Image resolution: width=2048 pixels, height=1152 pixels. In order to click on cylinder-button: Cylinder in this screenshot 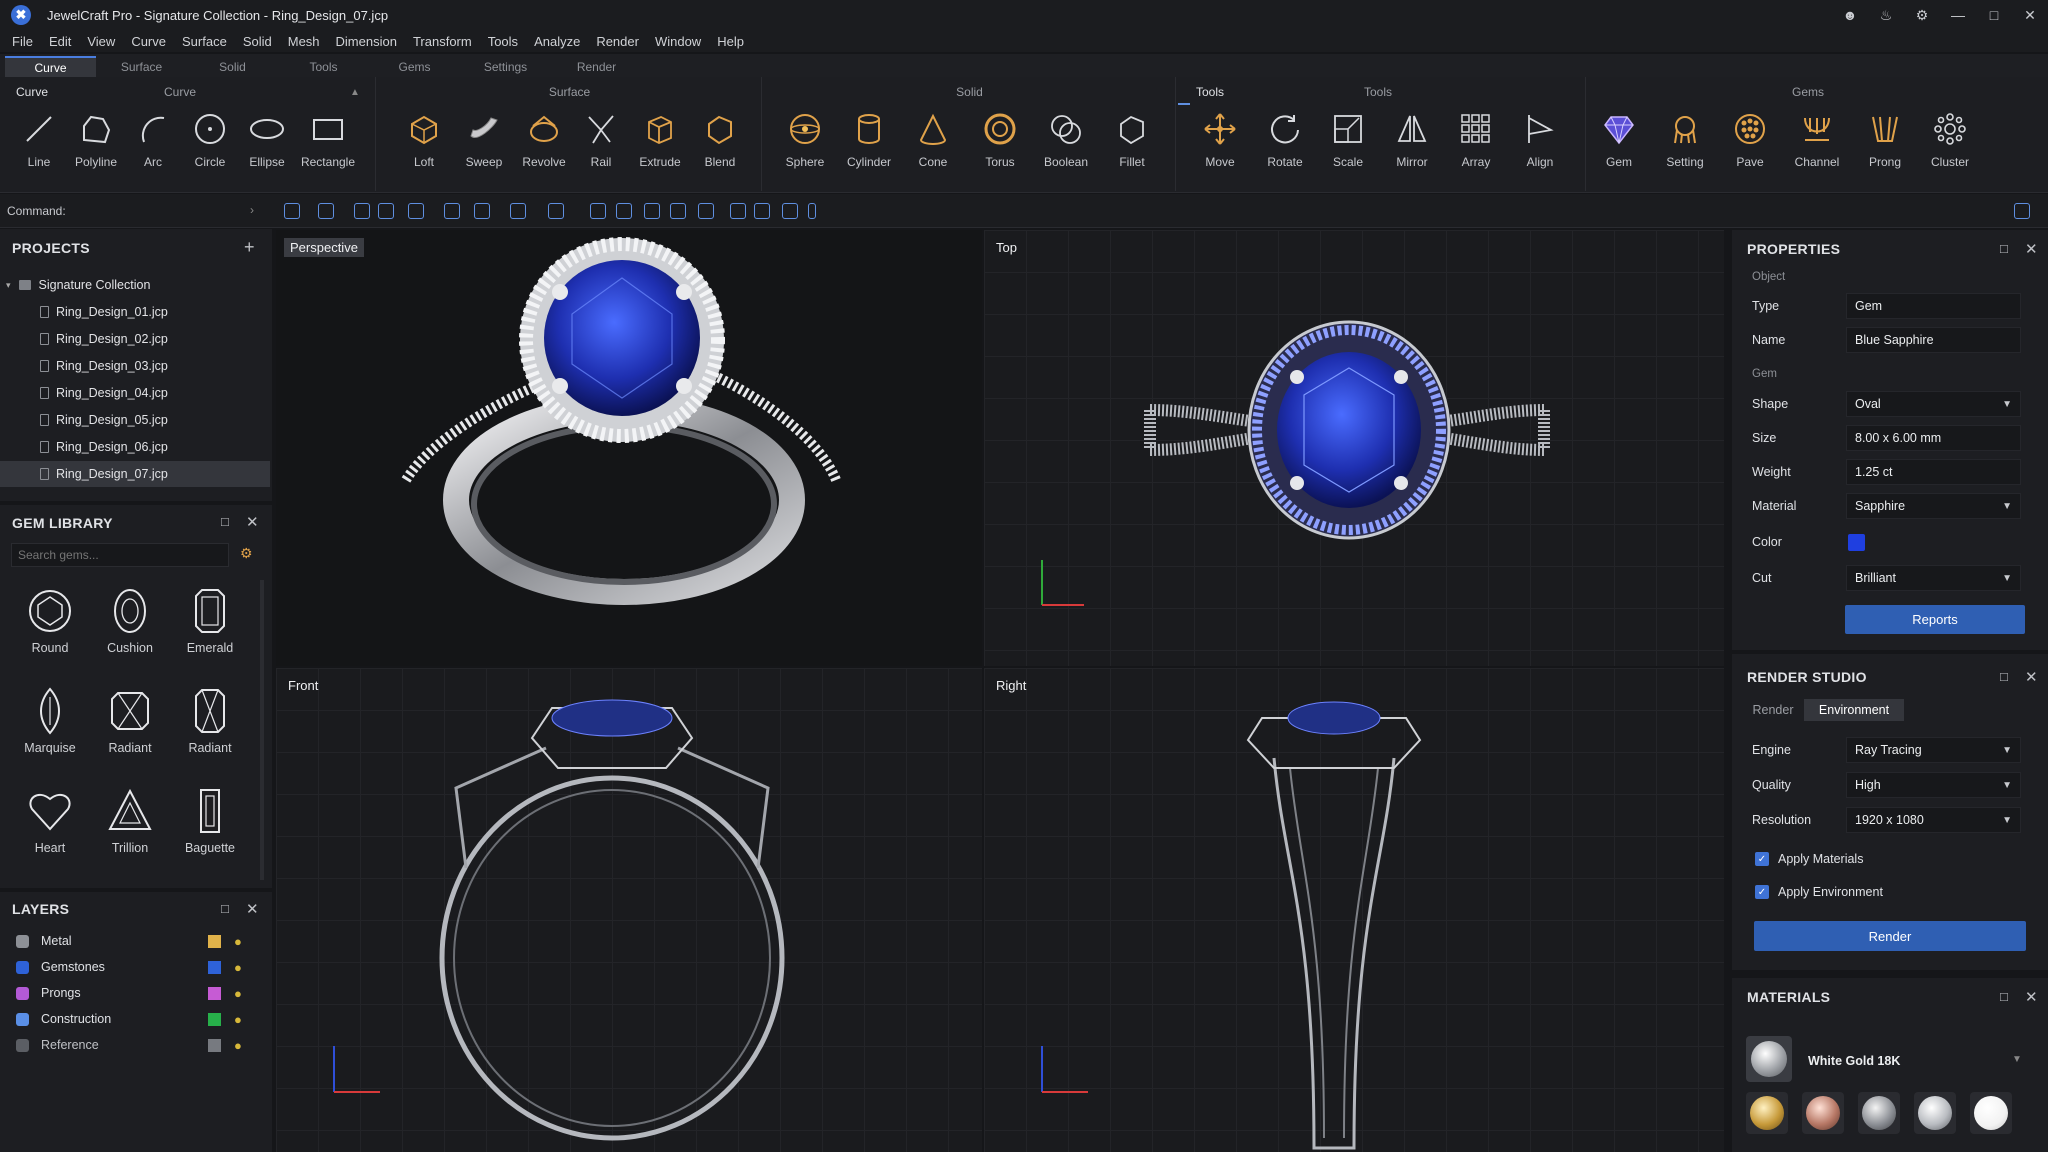, I will do `click(869, 146)`.